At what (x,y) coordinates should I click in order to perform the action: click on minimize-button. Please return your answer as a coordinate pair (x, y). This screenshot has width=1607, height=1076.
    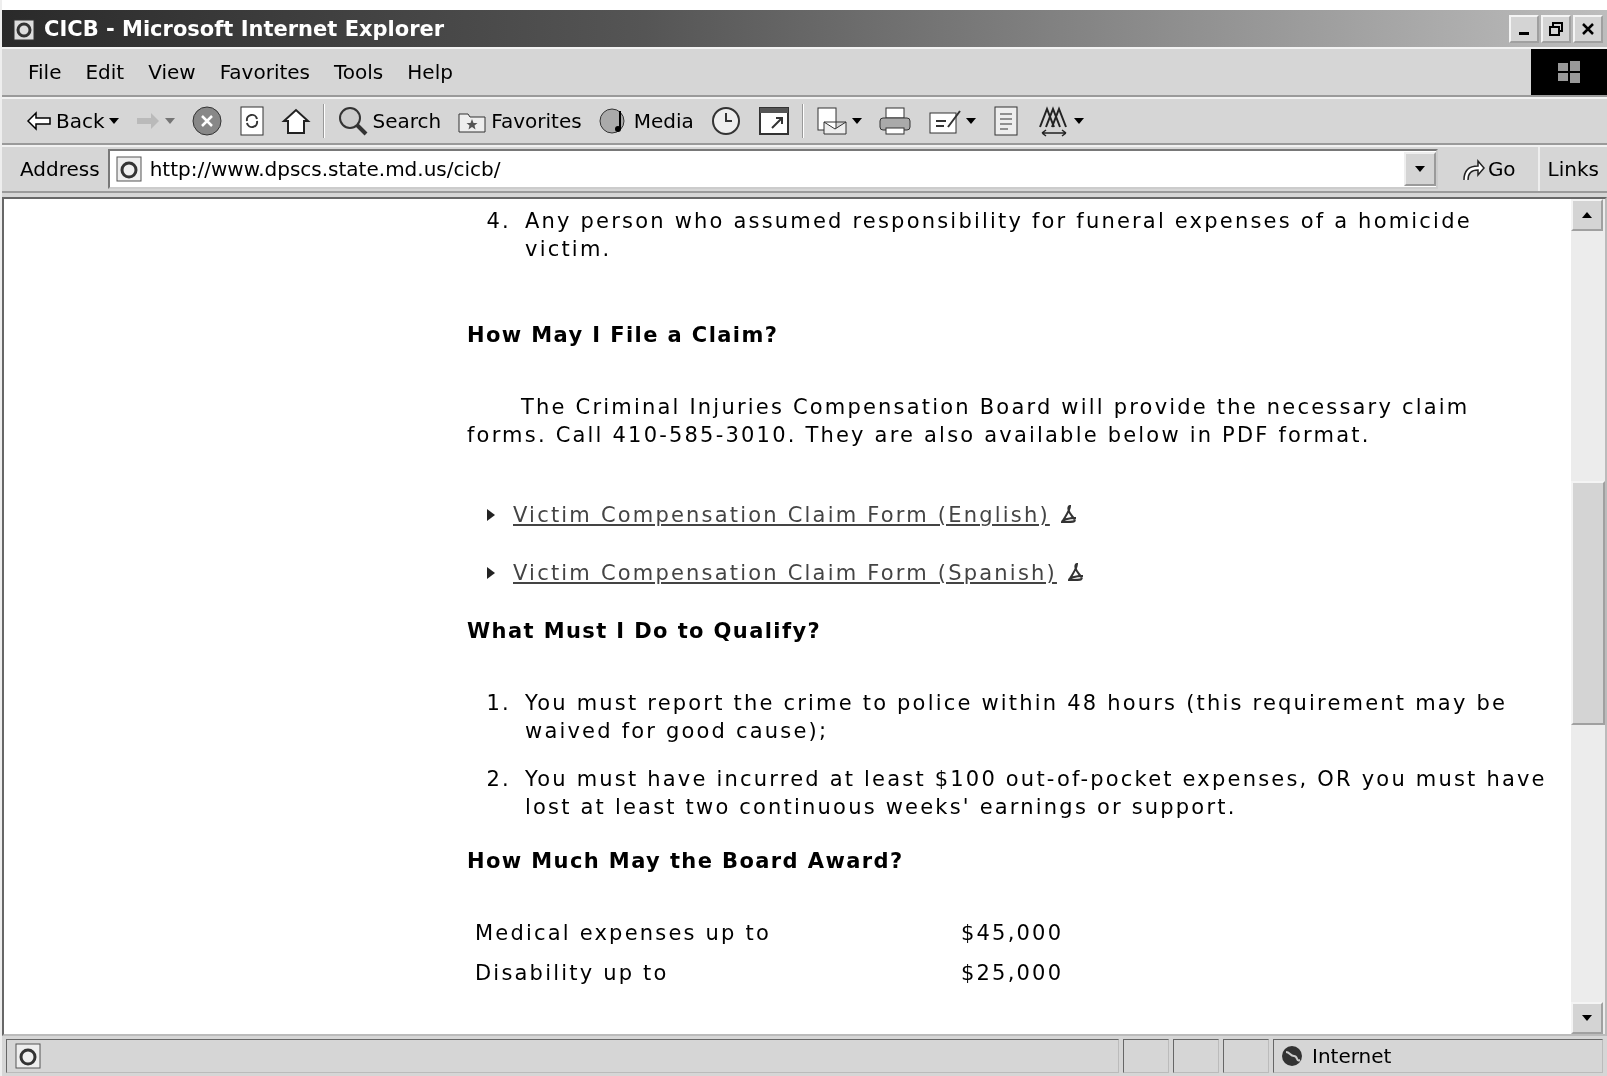
    Looking at the image, I should click on (1524, 28).